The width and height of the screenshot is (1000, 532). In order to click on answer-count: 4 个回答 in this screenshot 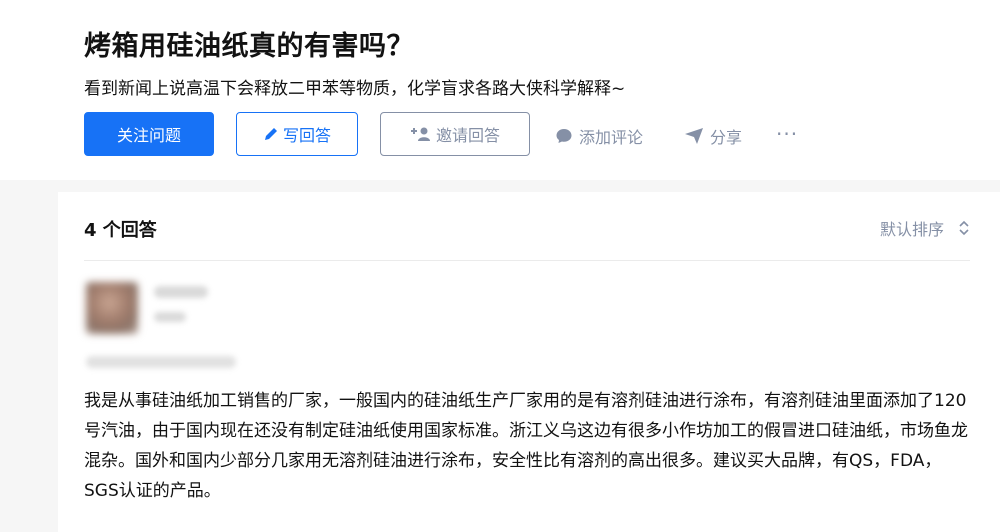, I will do `click(120, 230)`.